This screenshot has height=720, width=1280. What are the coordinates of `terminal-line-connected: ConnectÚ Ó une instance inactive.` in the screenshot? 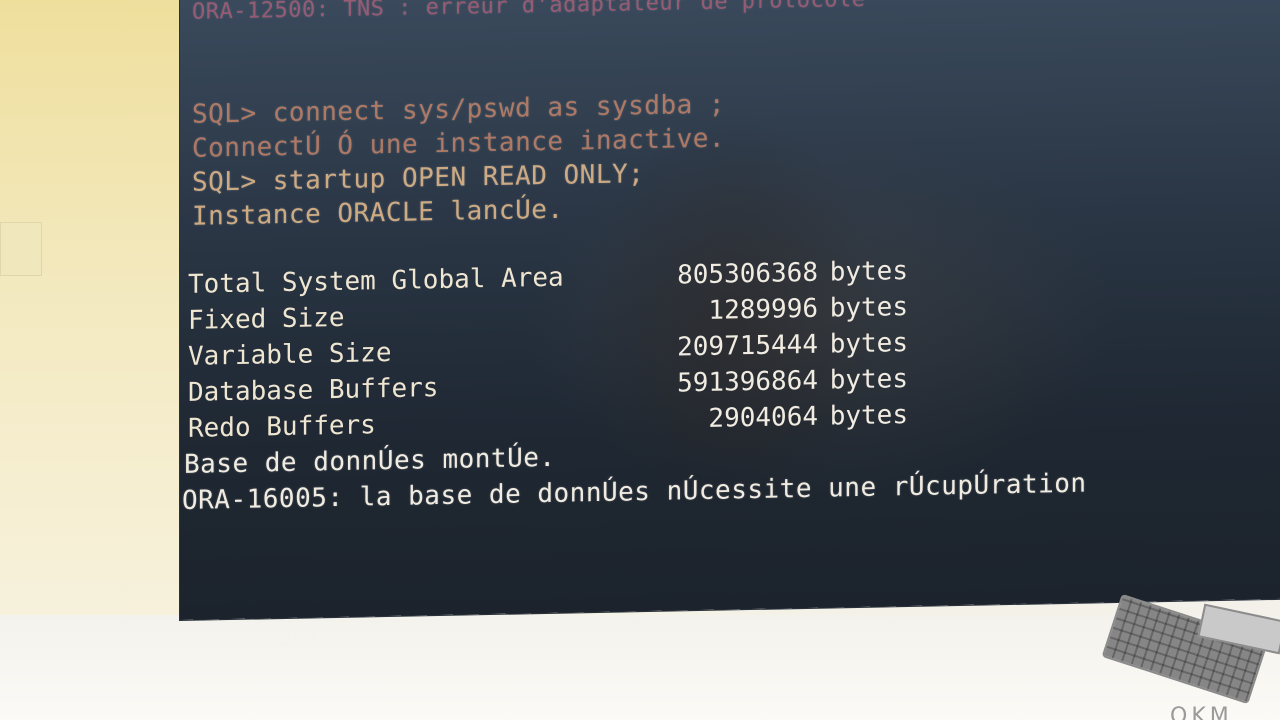 It's located at (459, 143).